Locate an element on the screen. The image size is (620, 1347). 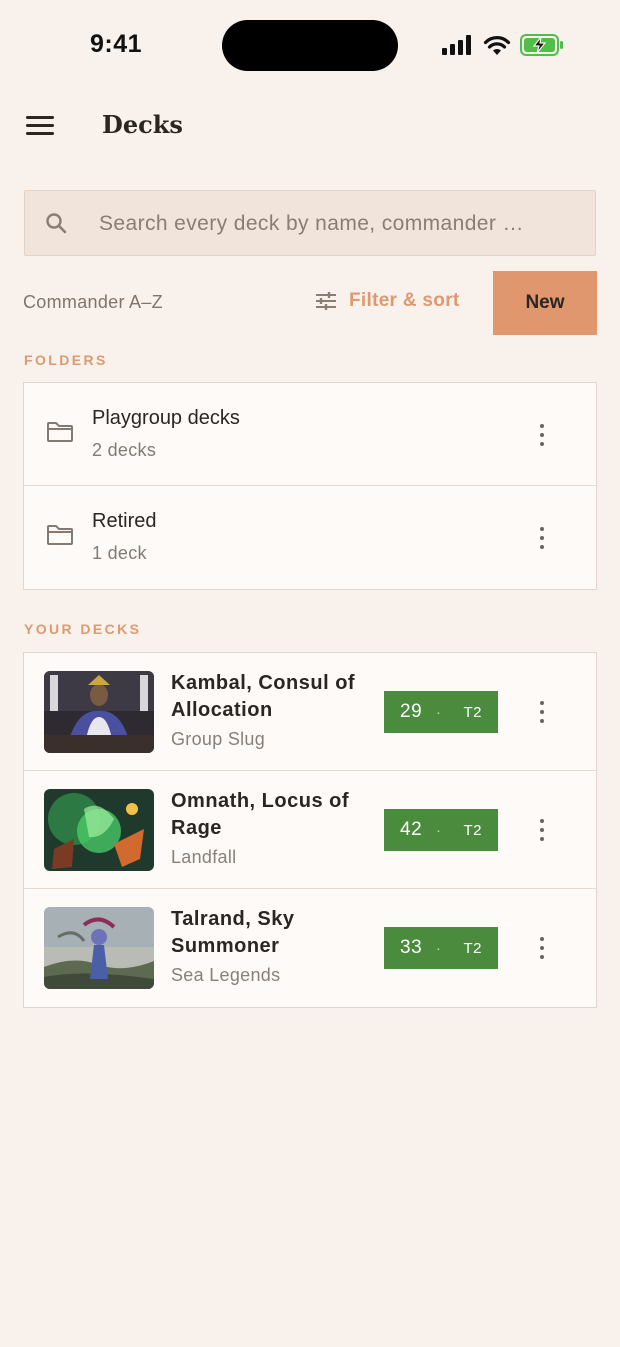
deck-stats-badge: 29 · T2 is located at coordinates (441, 712).